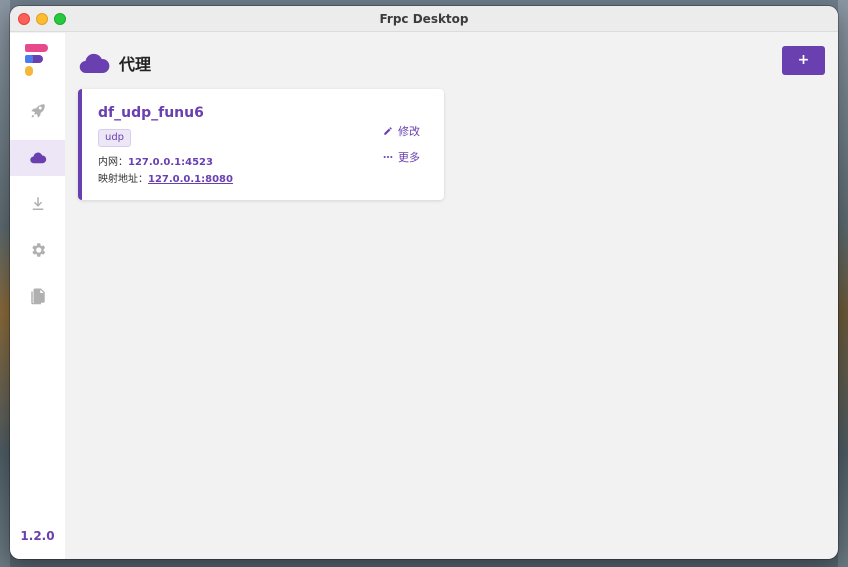  Describe the element at coordinates (135, 64) in the screenshot. I see `page-title: 代理` at that location.